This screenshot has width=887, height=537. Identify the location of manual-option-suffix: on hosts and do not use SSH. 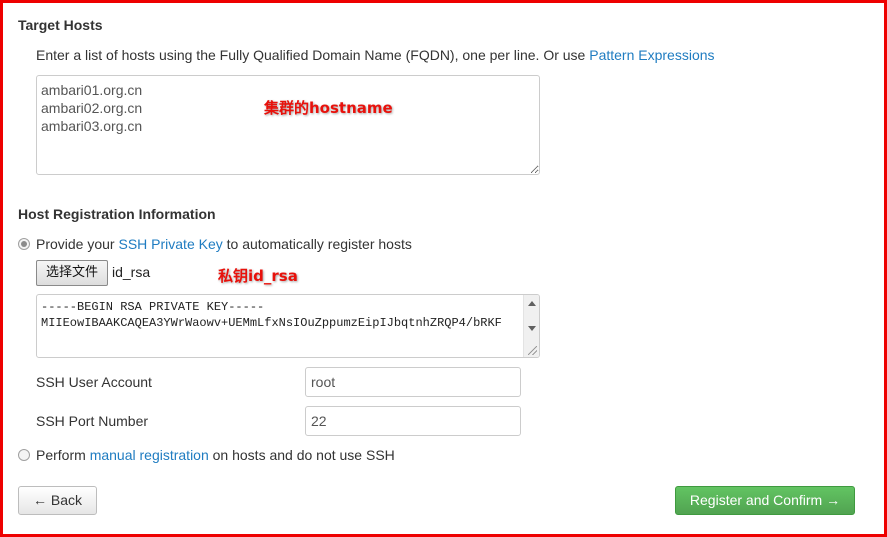
(301, 455).